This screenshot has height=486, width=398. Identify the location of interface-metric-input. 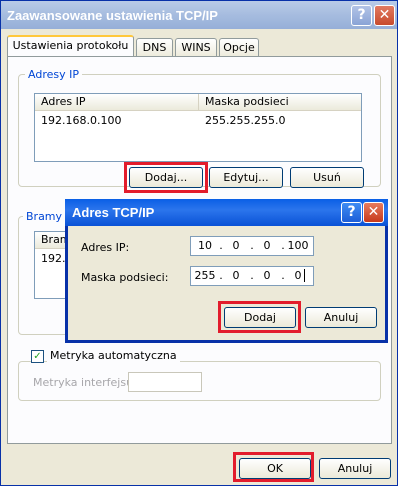
(165, 382).